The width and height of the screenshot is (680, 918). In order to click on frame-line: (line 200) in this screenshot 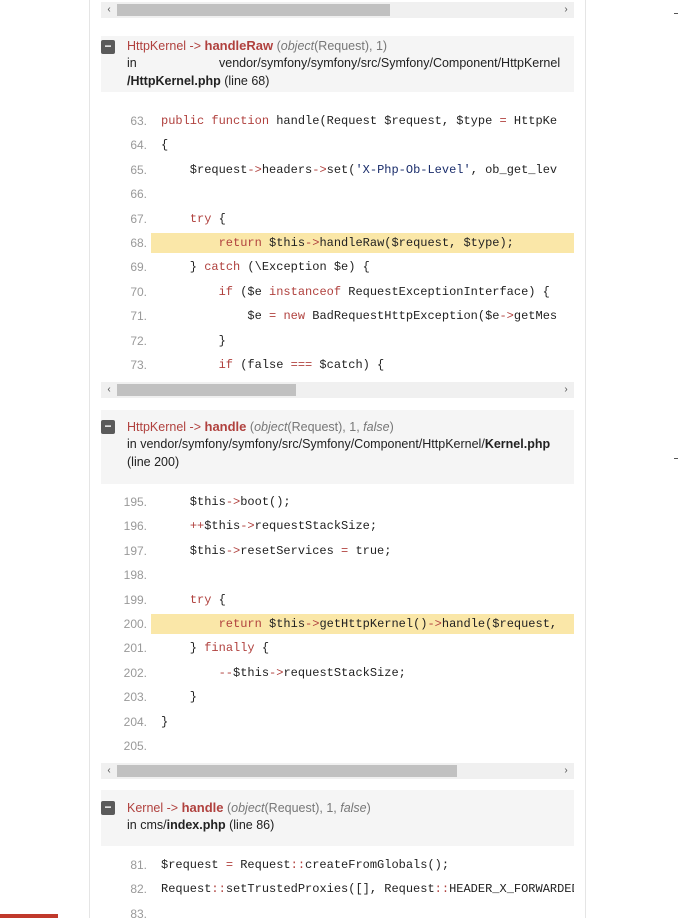, I will do `click(153, 462)`.